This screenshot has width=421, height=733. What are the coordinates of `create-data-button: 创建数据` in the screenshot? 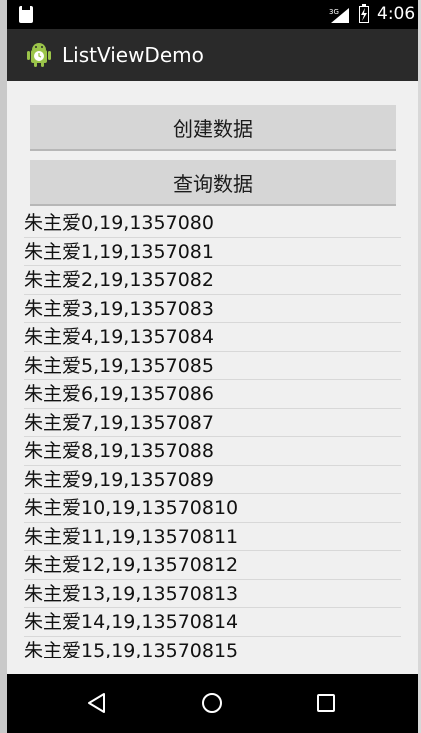 It's located at (213, 128).